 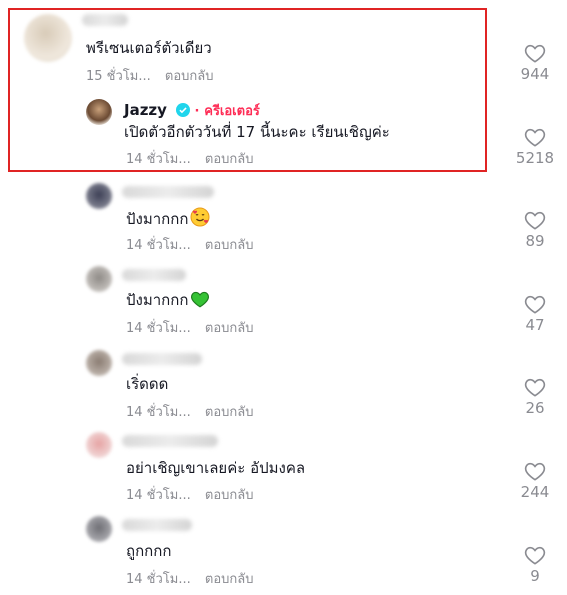 I want to click on like-count: 9, so click(x=535, y=576).